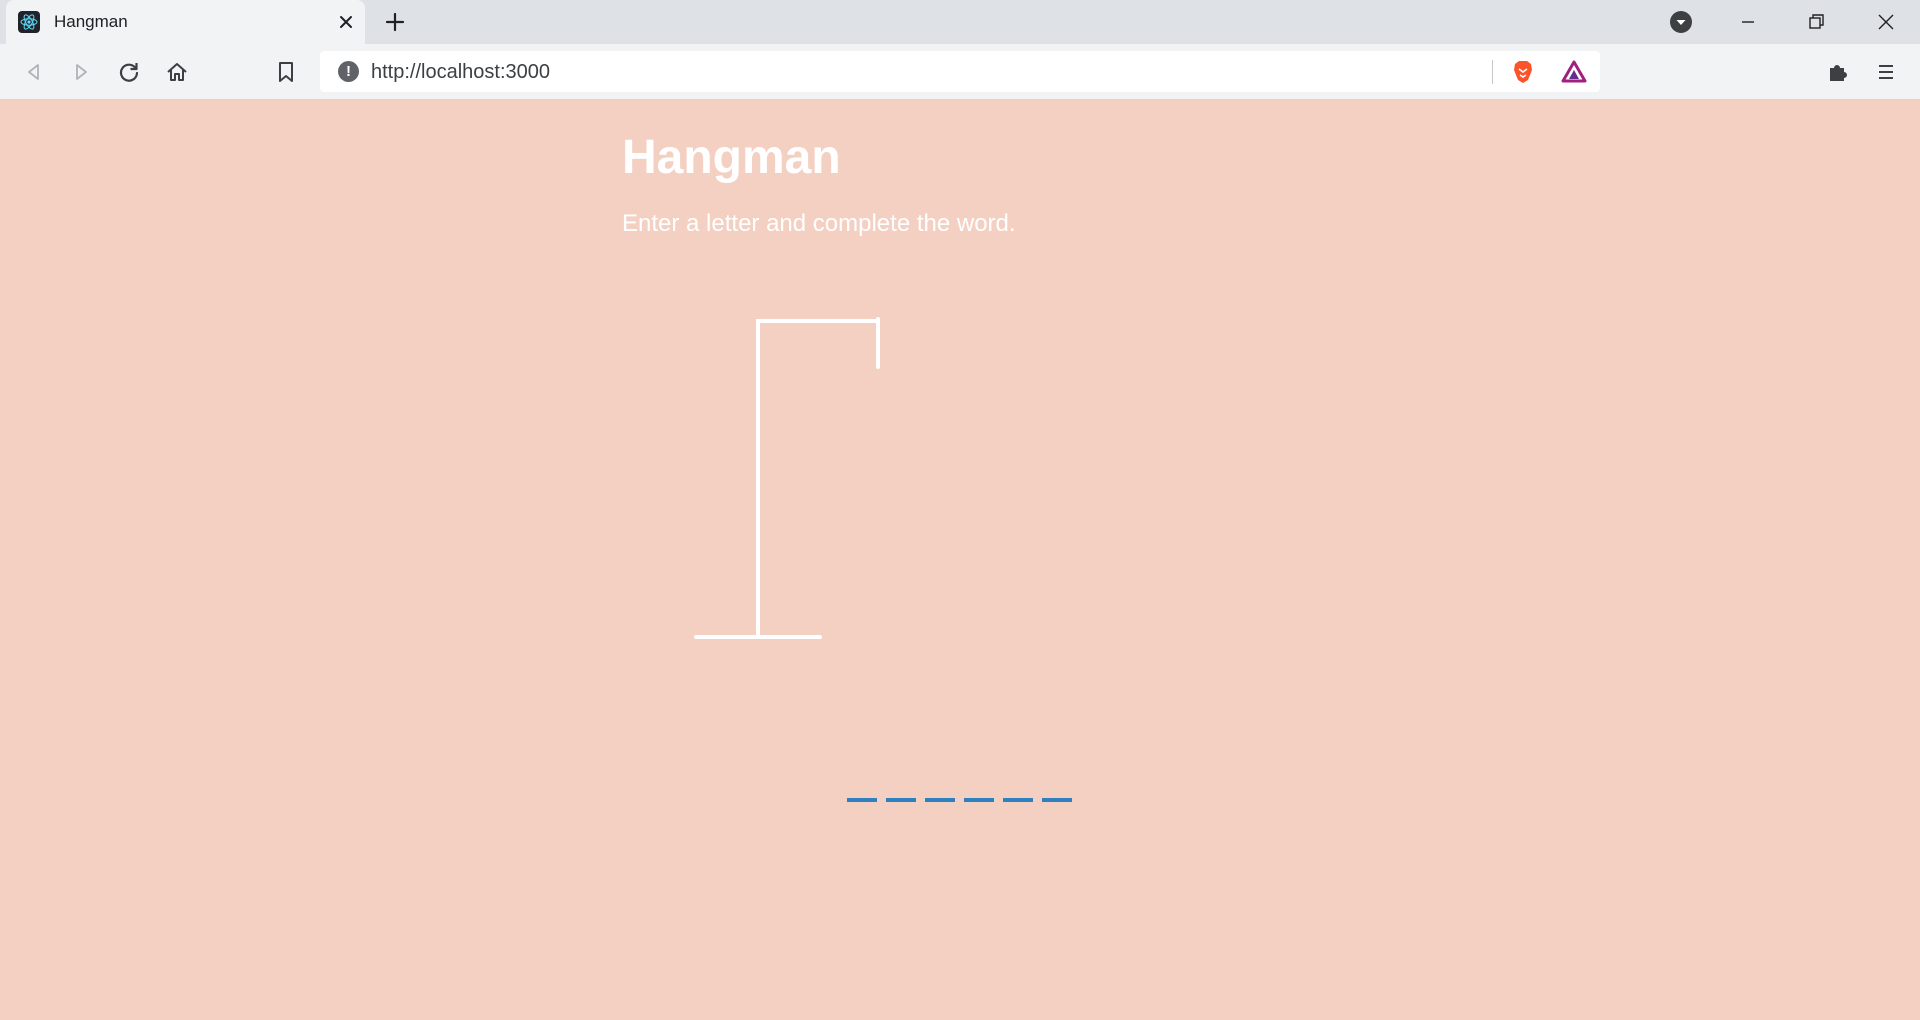 The image size is (1920, 1020). Describe the element at coordinates (959, 785) in the screenshot. I see `word-slots` at that location.